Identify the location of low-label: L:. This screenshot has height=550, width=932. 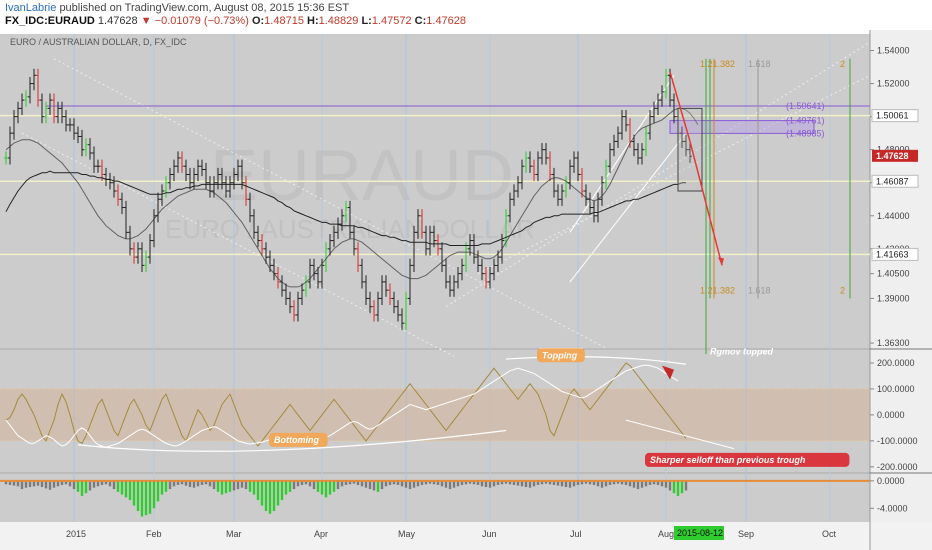
(366, 21).